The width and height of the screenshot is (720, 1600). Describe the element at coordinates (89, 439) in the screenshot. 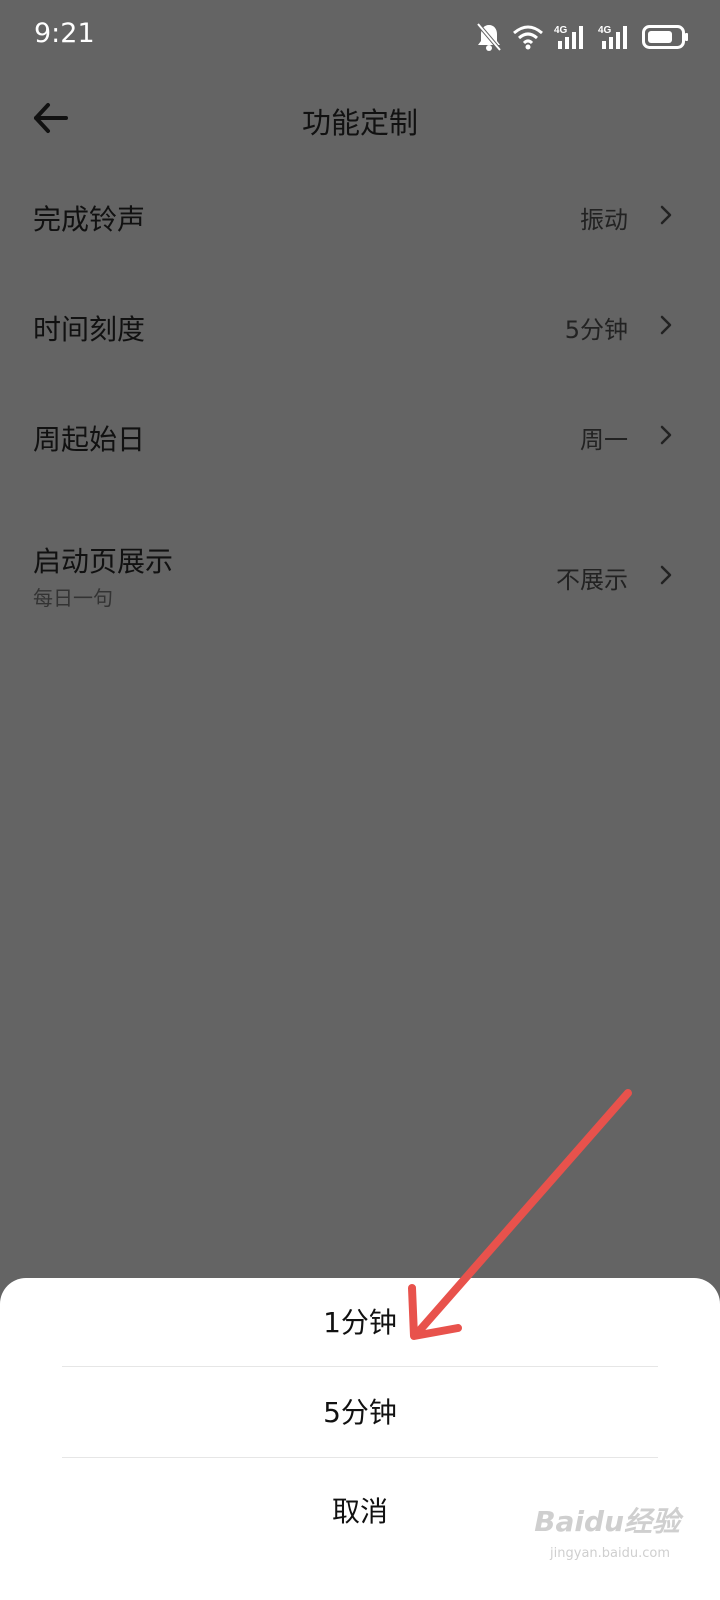

I see `setting-label: 周起始日` at that location.